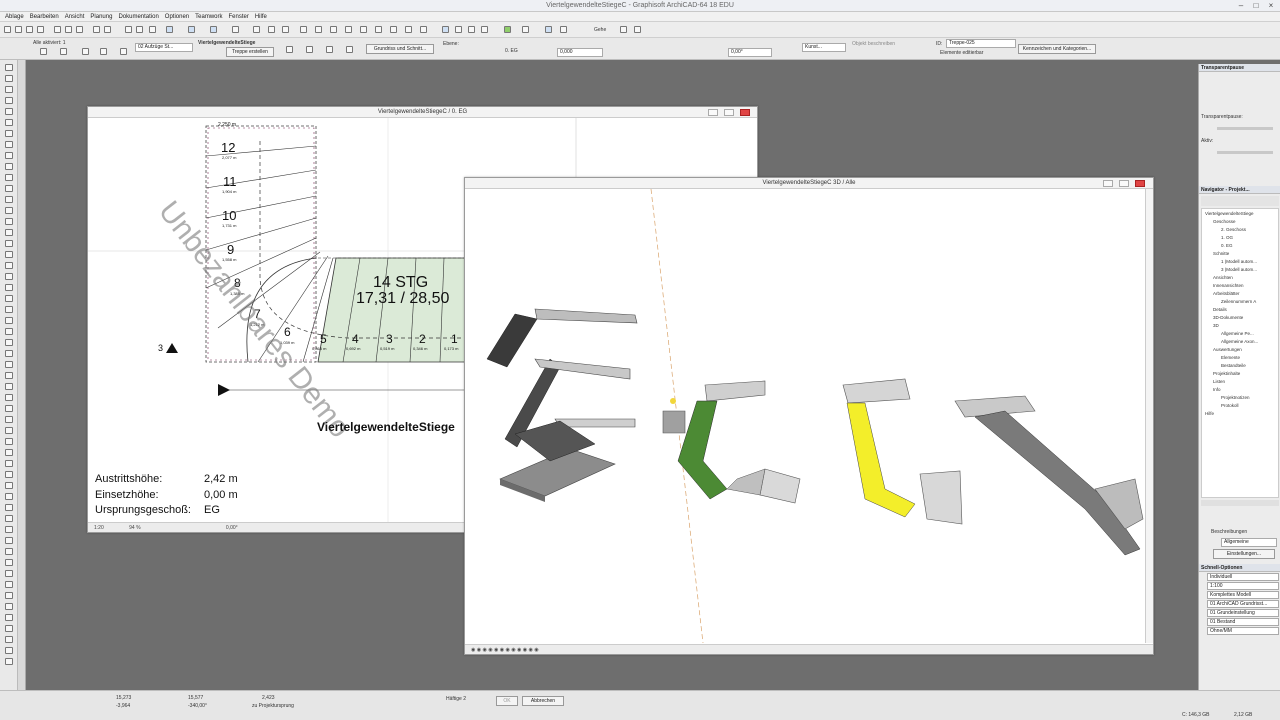 The width and height of the screenshot is (1280, 720). I want to click on tree-scrollbar, so click(1240, 503).